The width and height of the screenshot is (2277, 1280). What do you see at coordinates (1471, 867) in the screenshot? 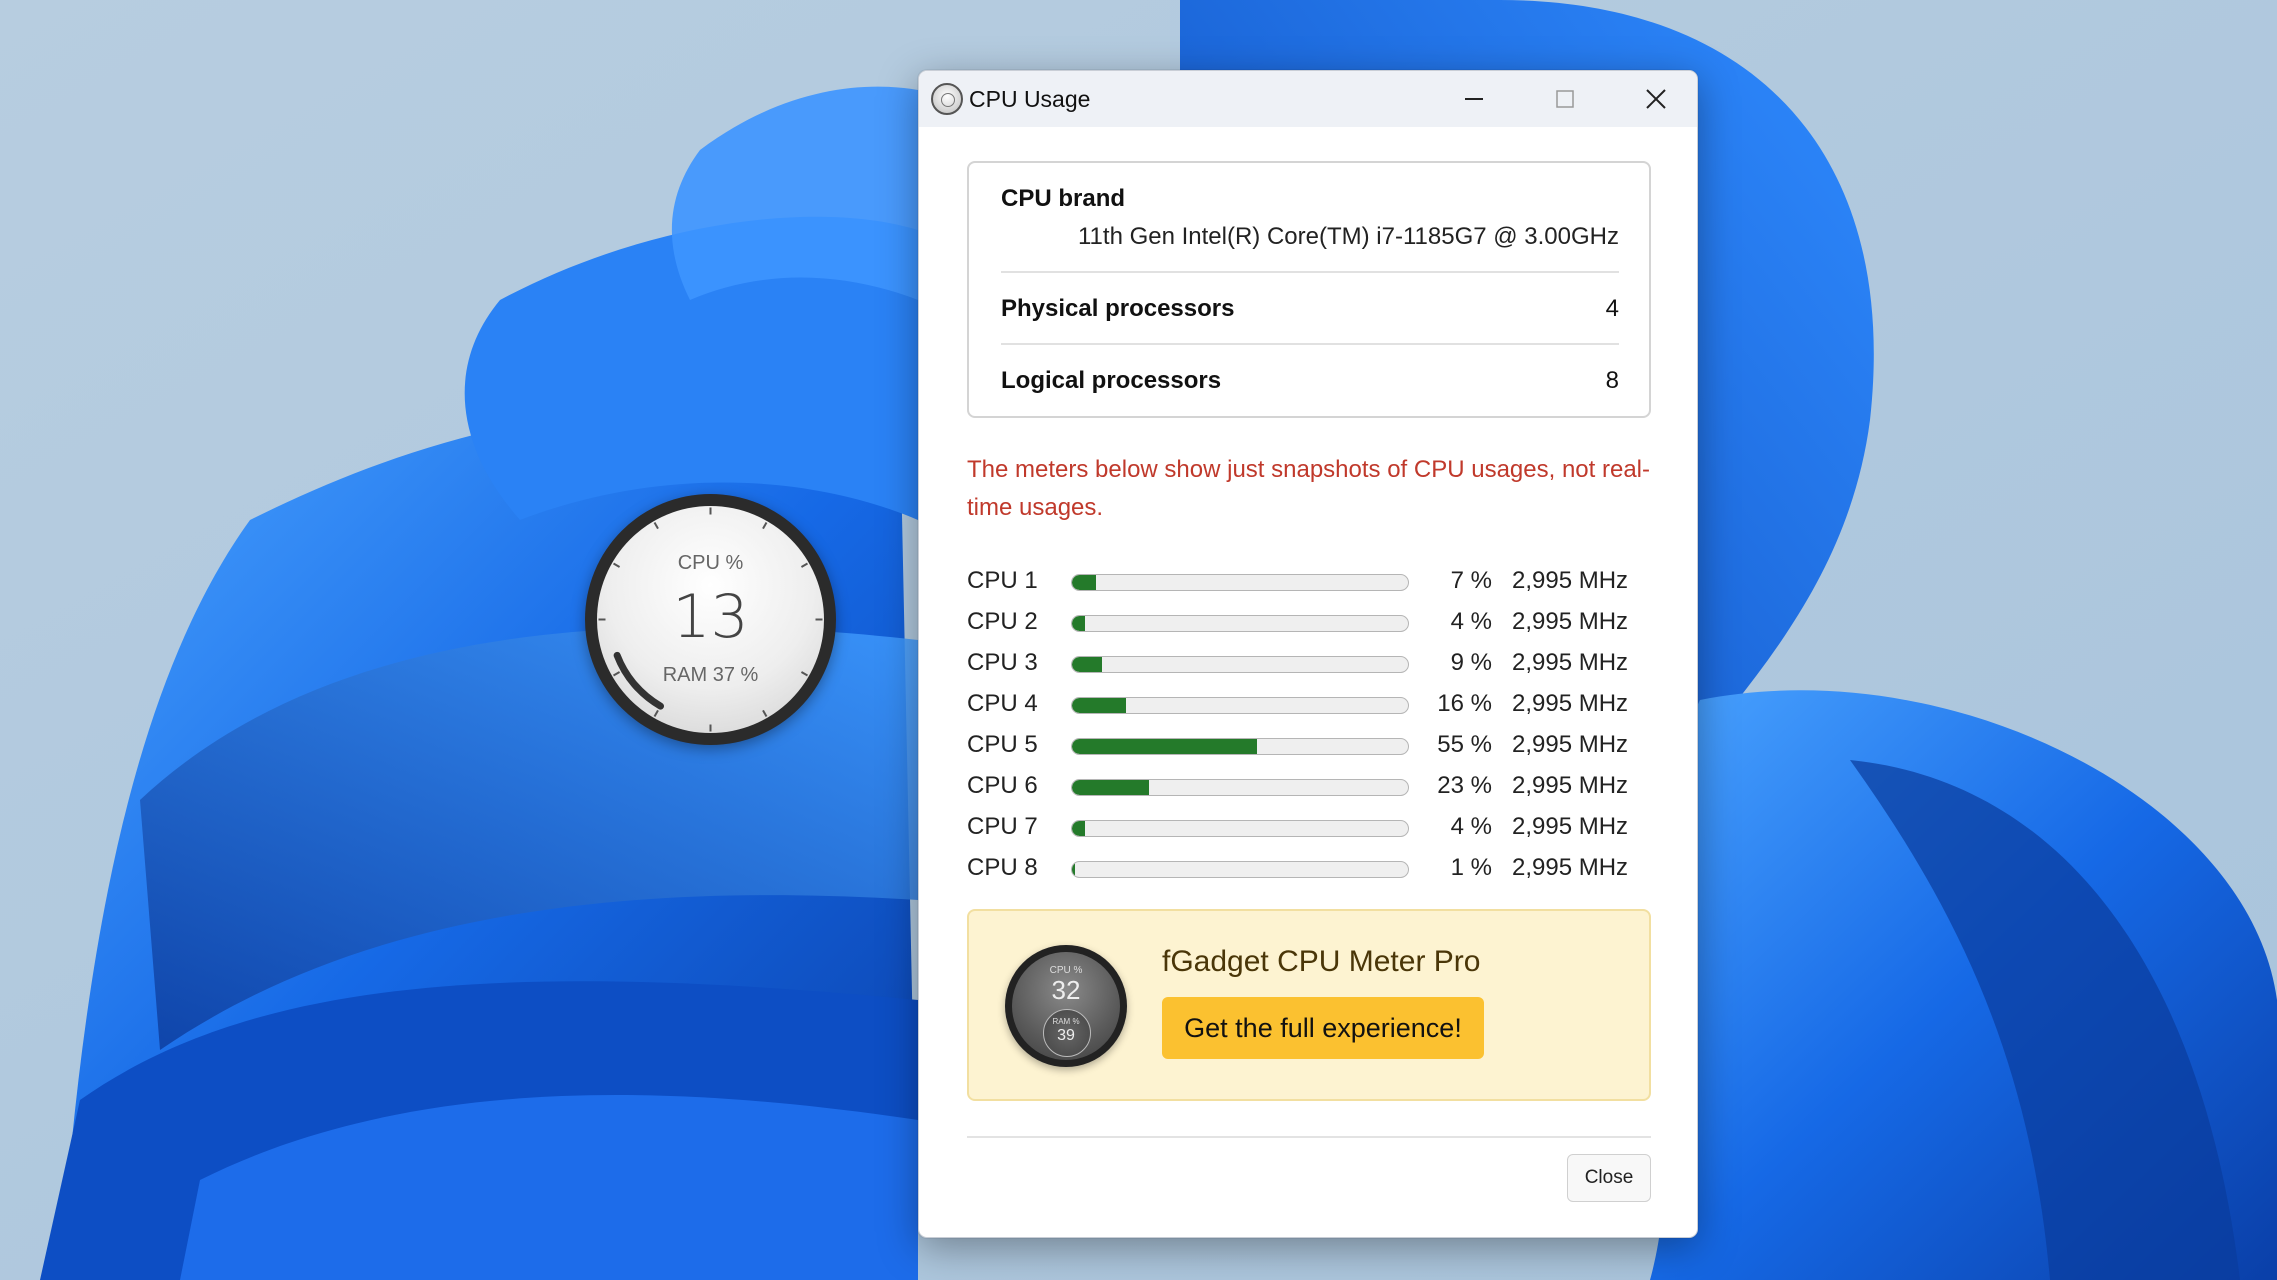
I see `cpu-percent: 1 %` at bounding box center [1471, 867].